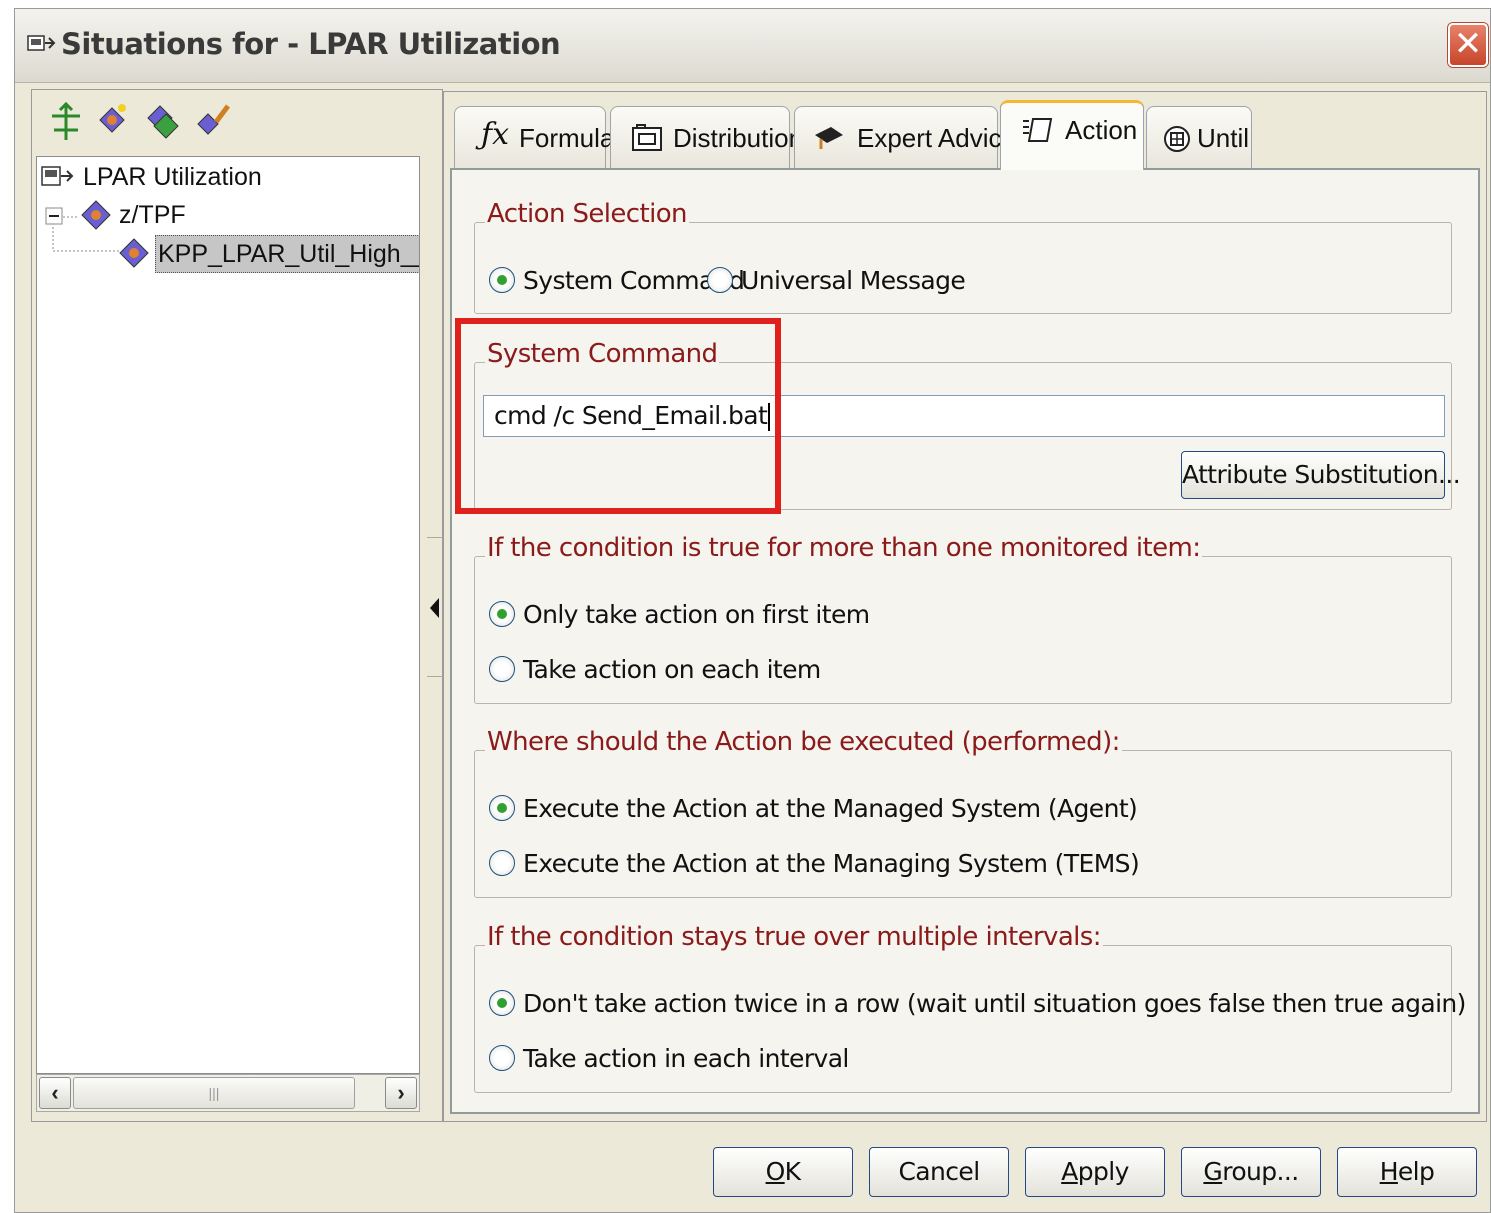 This screenshot has width=1491, height=1213. What do you see at coordinates (238, 125) in the screenshot?
I see `tree-toolbar` at bounding box center [238, 125].